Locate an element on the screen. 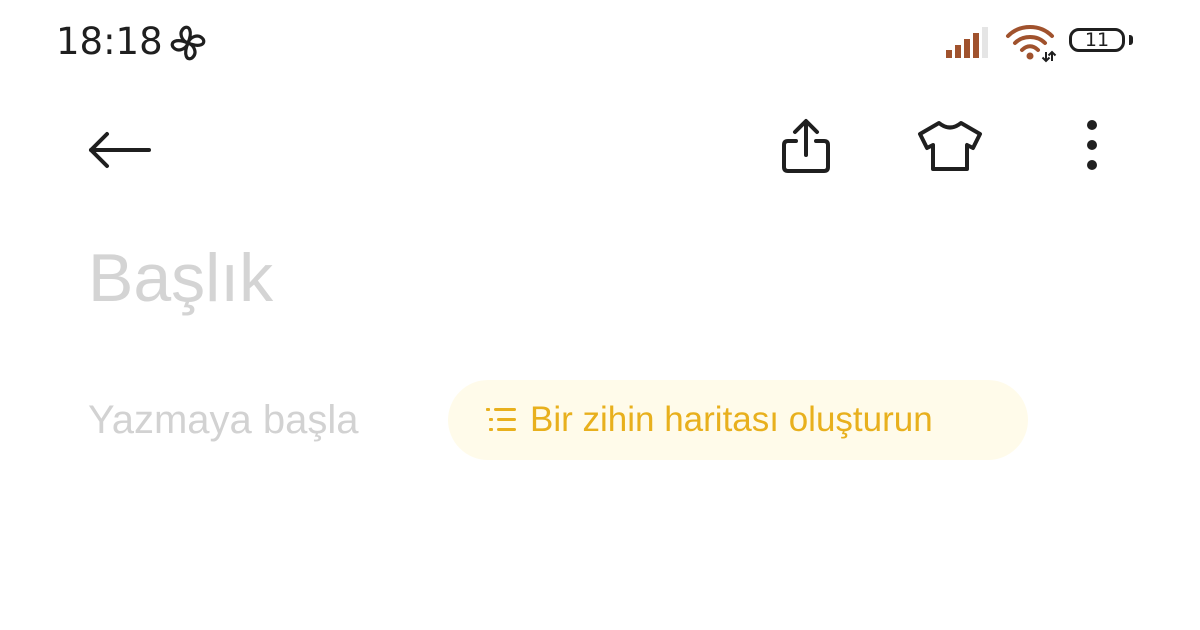  body-input: Yazmaya başla is located at coordinates (223, 420).